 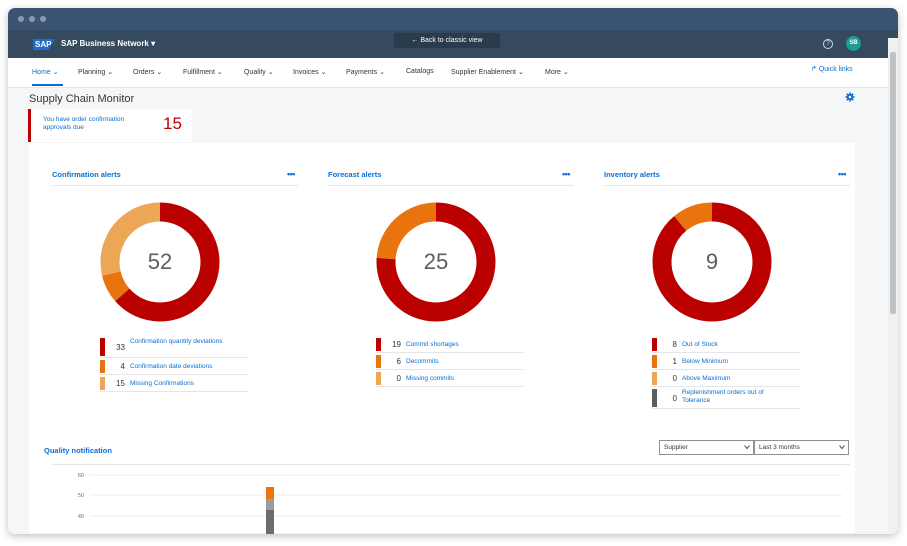 I want to click on tab-label: Home, so click(x=41, y=72).